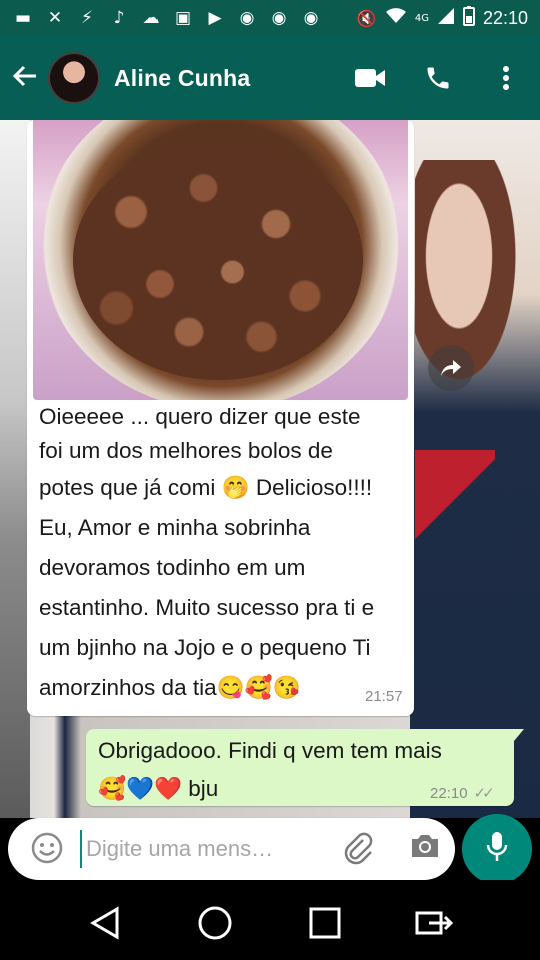 The width and height of the screenshot is (540, 960). I want to click on phone-icon, so click(438, 78).